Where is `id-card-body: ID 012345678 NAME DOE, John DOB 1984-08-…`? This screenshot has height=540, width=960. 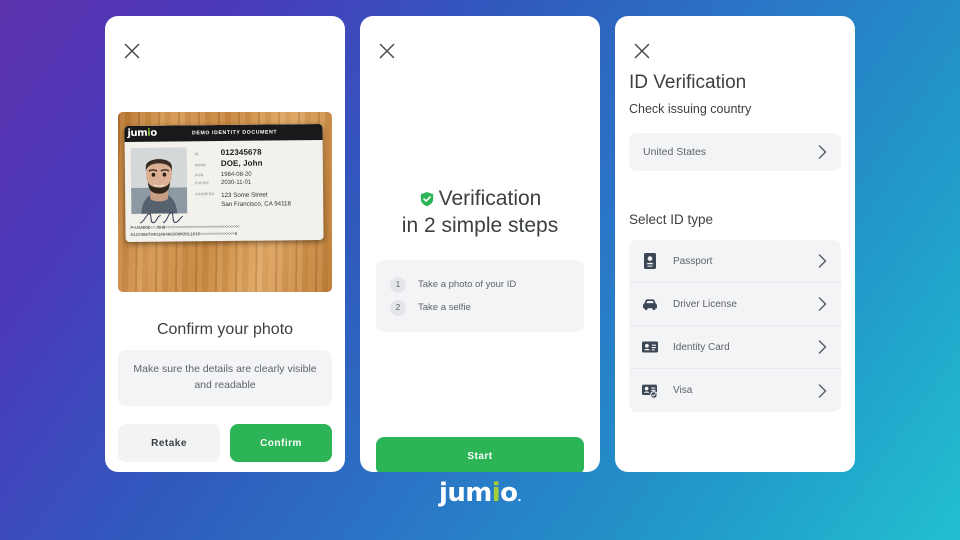 id-card-body: ID 012345678 NAME DOE, John DOB 1984-08-… is located at coordinates (224, 191).